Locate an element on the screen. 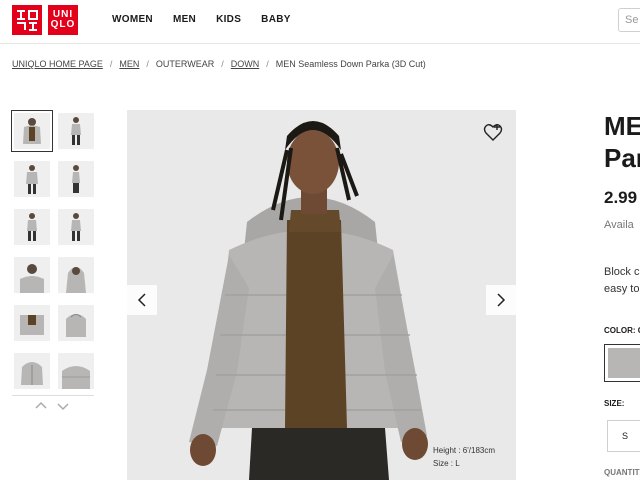 The height and width of the screenshot is (480, 640). product-title: MEN Park is located at coordinates (622, 142).